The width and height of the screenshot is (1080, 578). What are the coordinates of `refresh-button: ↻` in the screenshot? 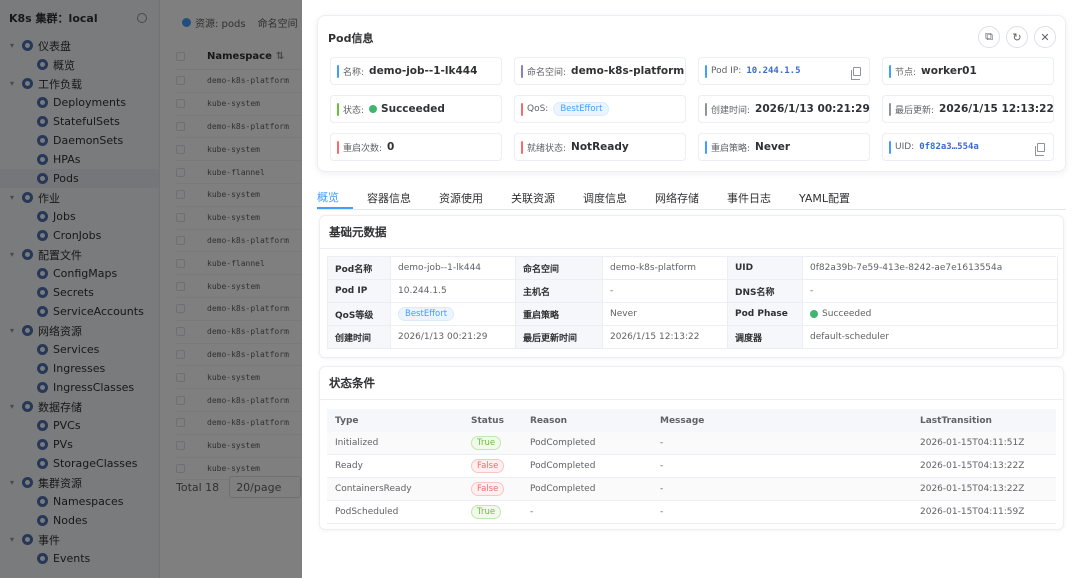 It's located at (1017, 37).